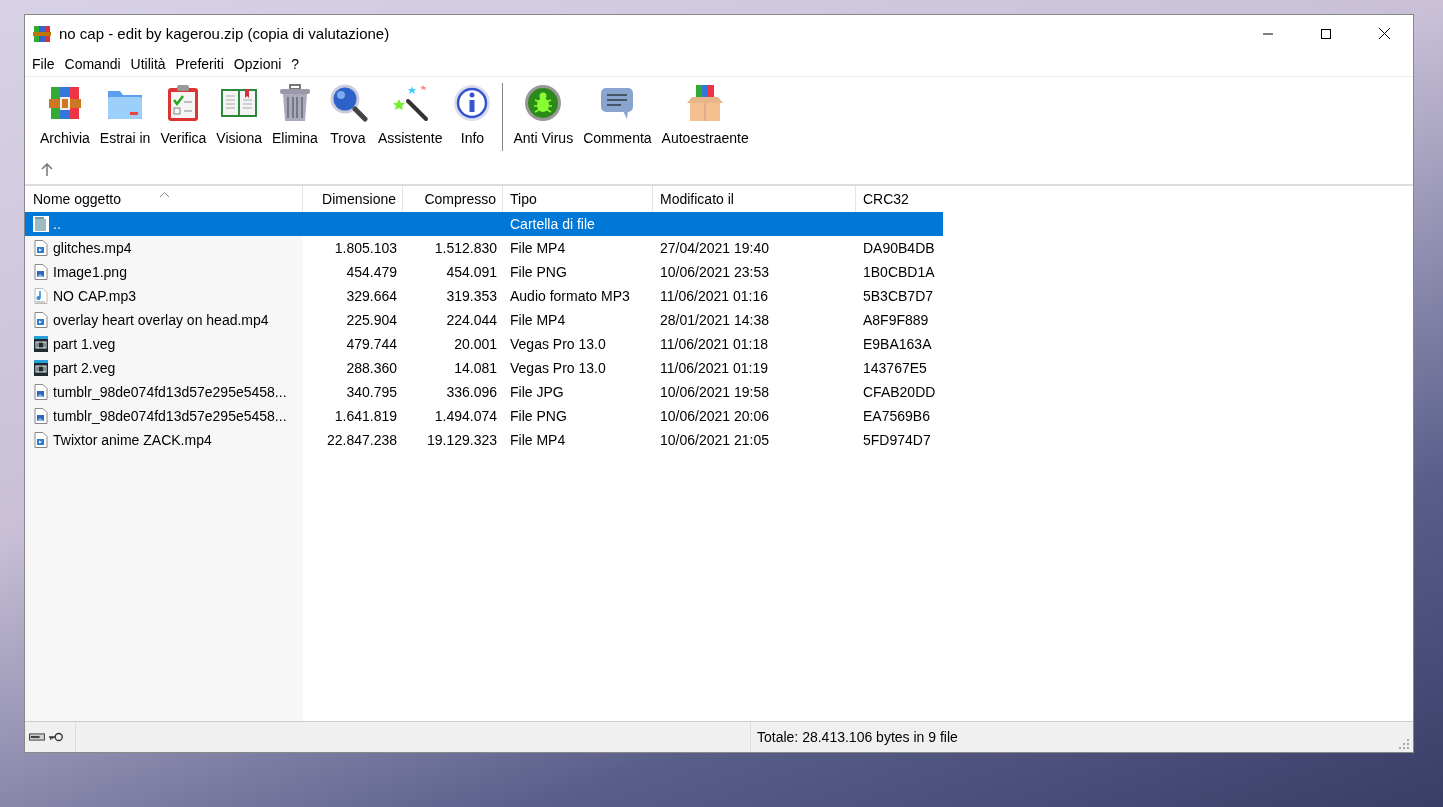  I want to click on file-row: part 1.veg 479.744 20.001 Vegas Pro 13.0 11/06/2021 01:18 E9BA163A, so click(484, 344).